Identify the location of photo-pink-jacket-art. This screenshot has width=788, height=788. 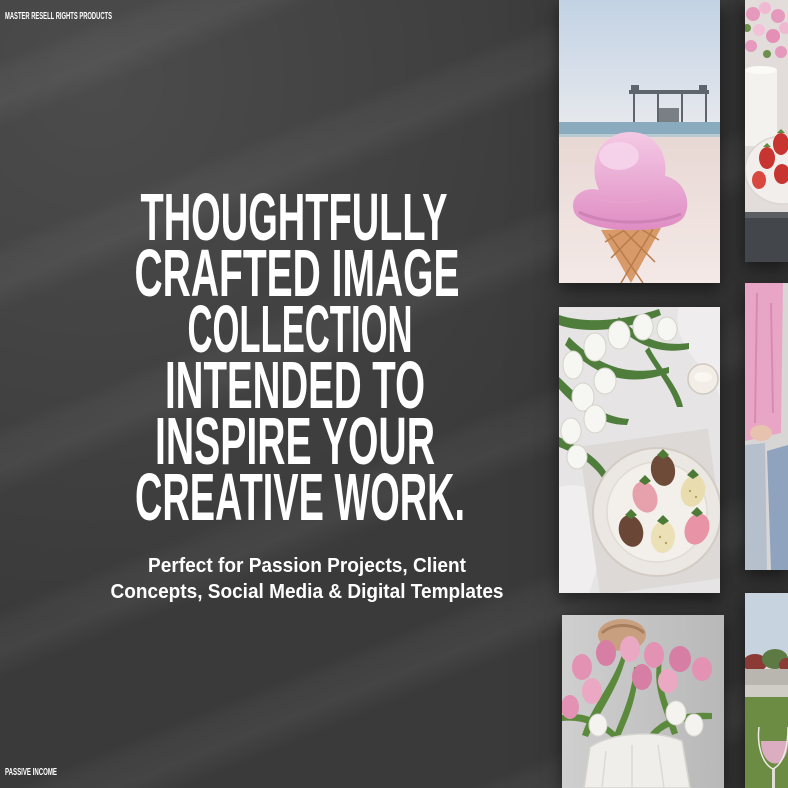
(766, 426).